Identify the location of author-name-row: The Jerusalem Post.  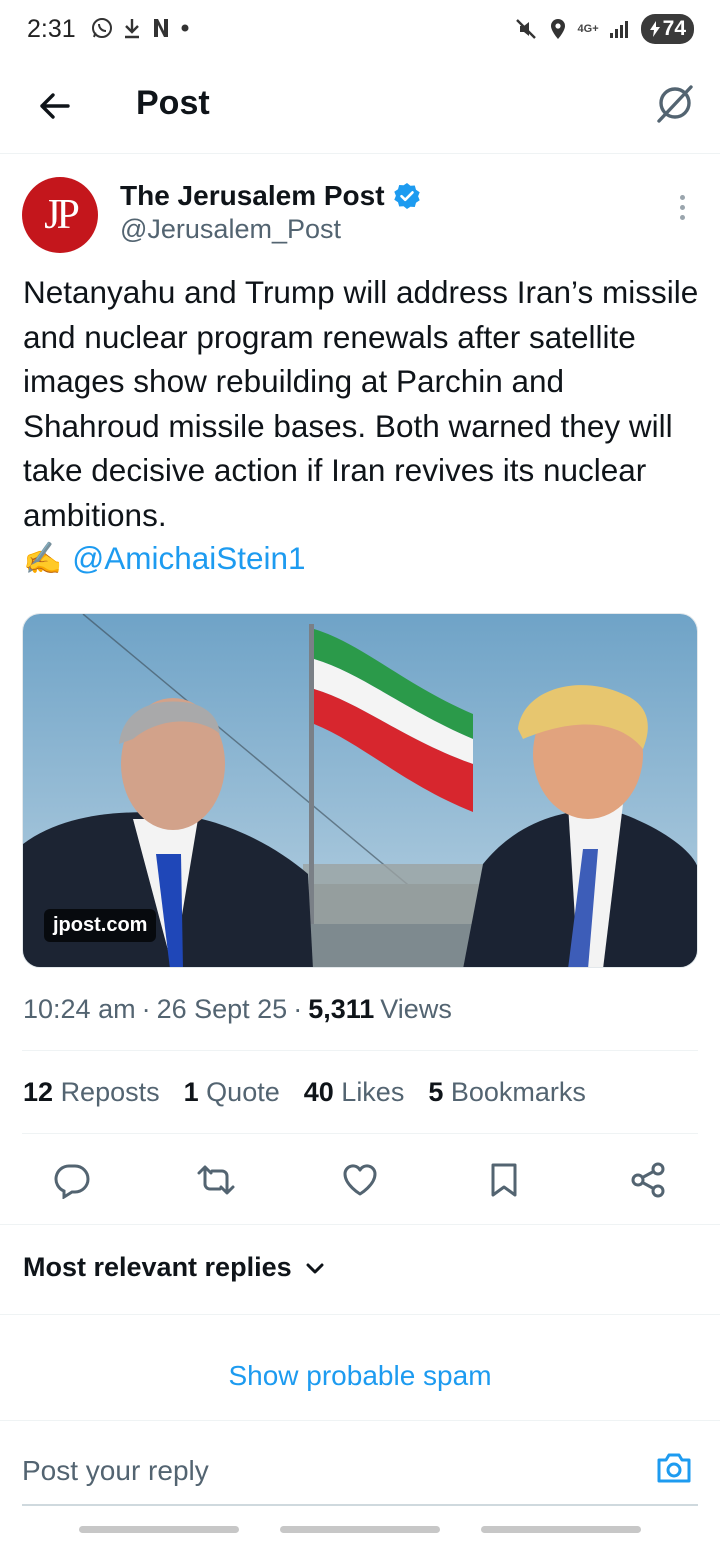
(270, 196).